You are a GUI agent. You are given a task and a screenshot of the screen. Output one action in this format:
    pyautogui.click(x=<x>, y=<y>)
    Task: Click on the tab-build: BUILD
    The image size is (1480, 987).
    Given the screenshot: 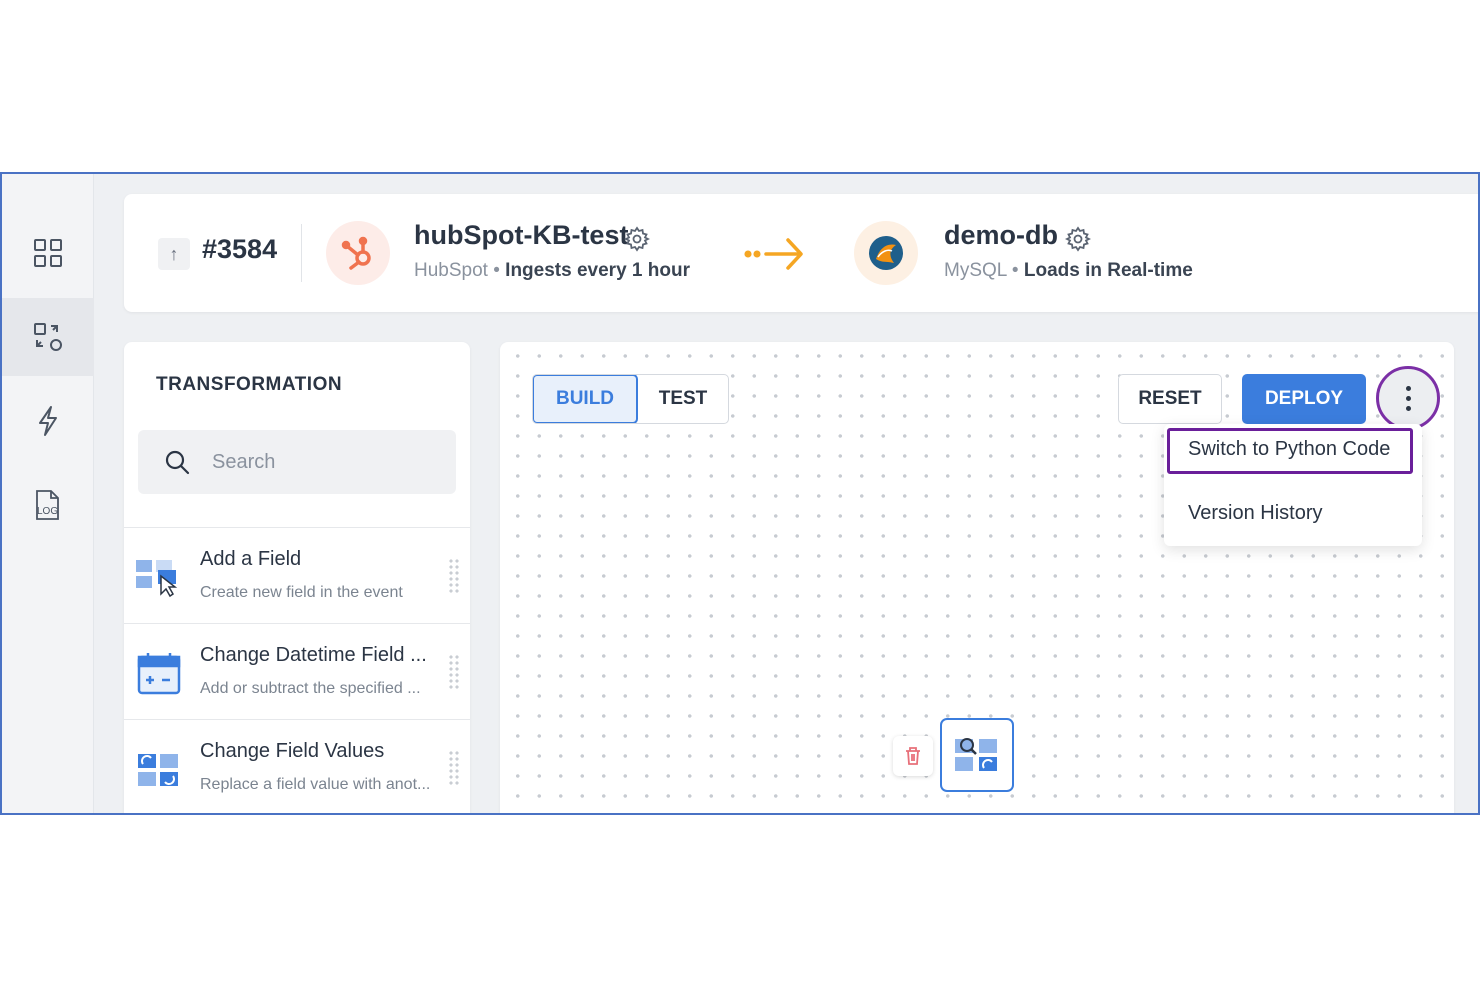 What is the action you would take?
    pyautogui.click(x=585, y=399)
    